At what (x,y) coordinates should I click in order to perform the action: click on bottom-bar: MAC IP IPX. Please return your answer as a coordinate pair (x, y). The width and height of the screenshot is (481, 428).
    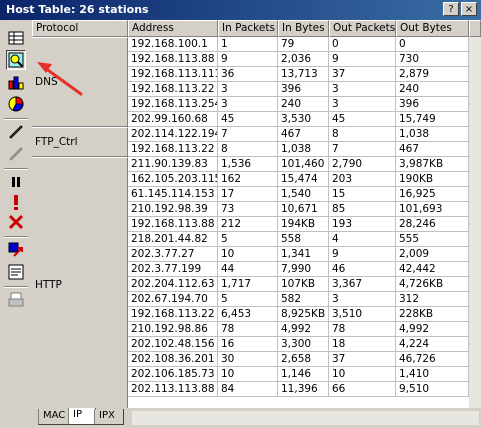
    Looking at the image, I should click on (256, 418).